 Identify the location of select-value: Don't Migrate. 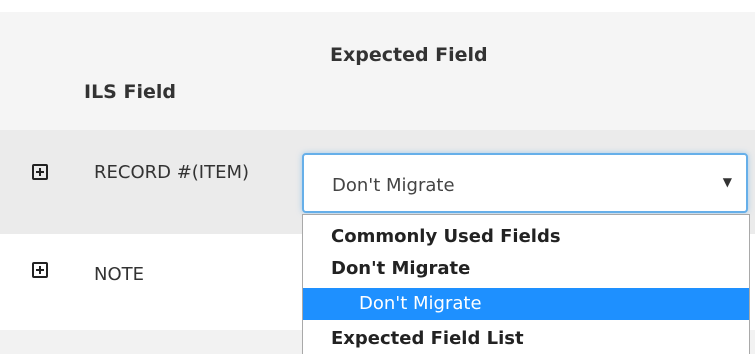
(393, 185).